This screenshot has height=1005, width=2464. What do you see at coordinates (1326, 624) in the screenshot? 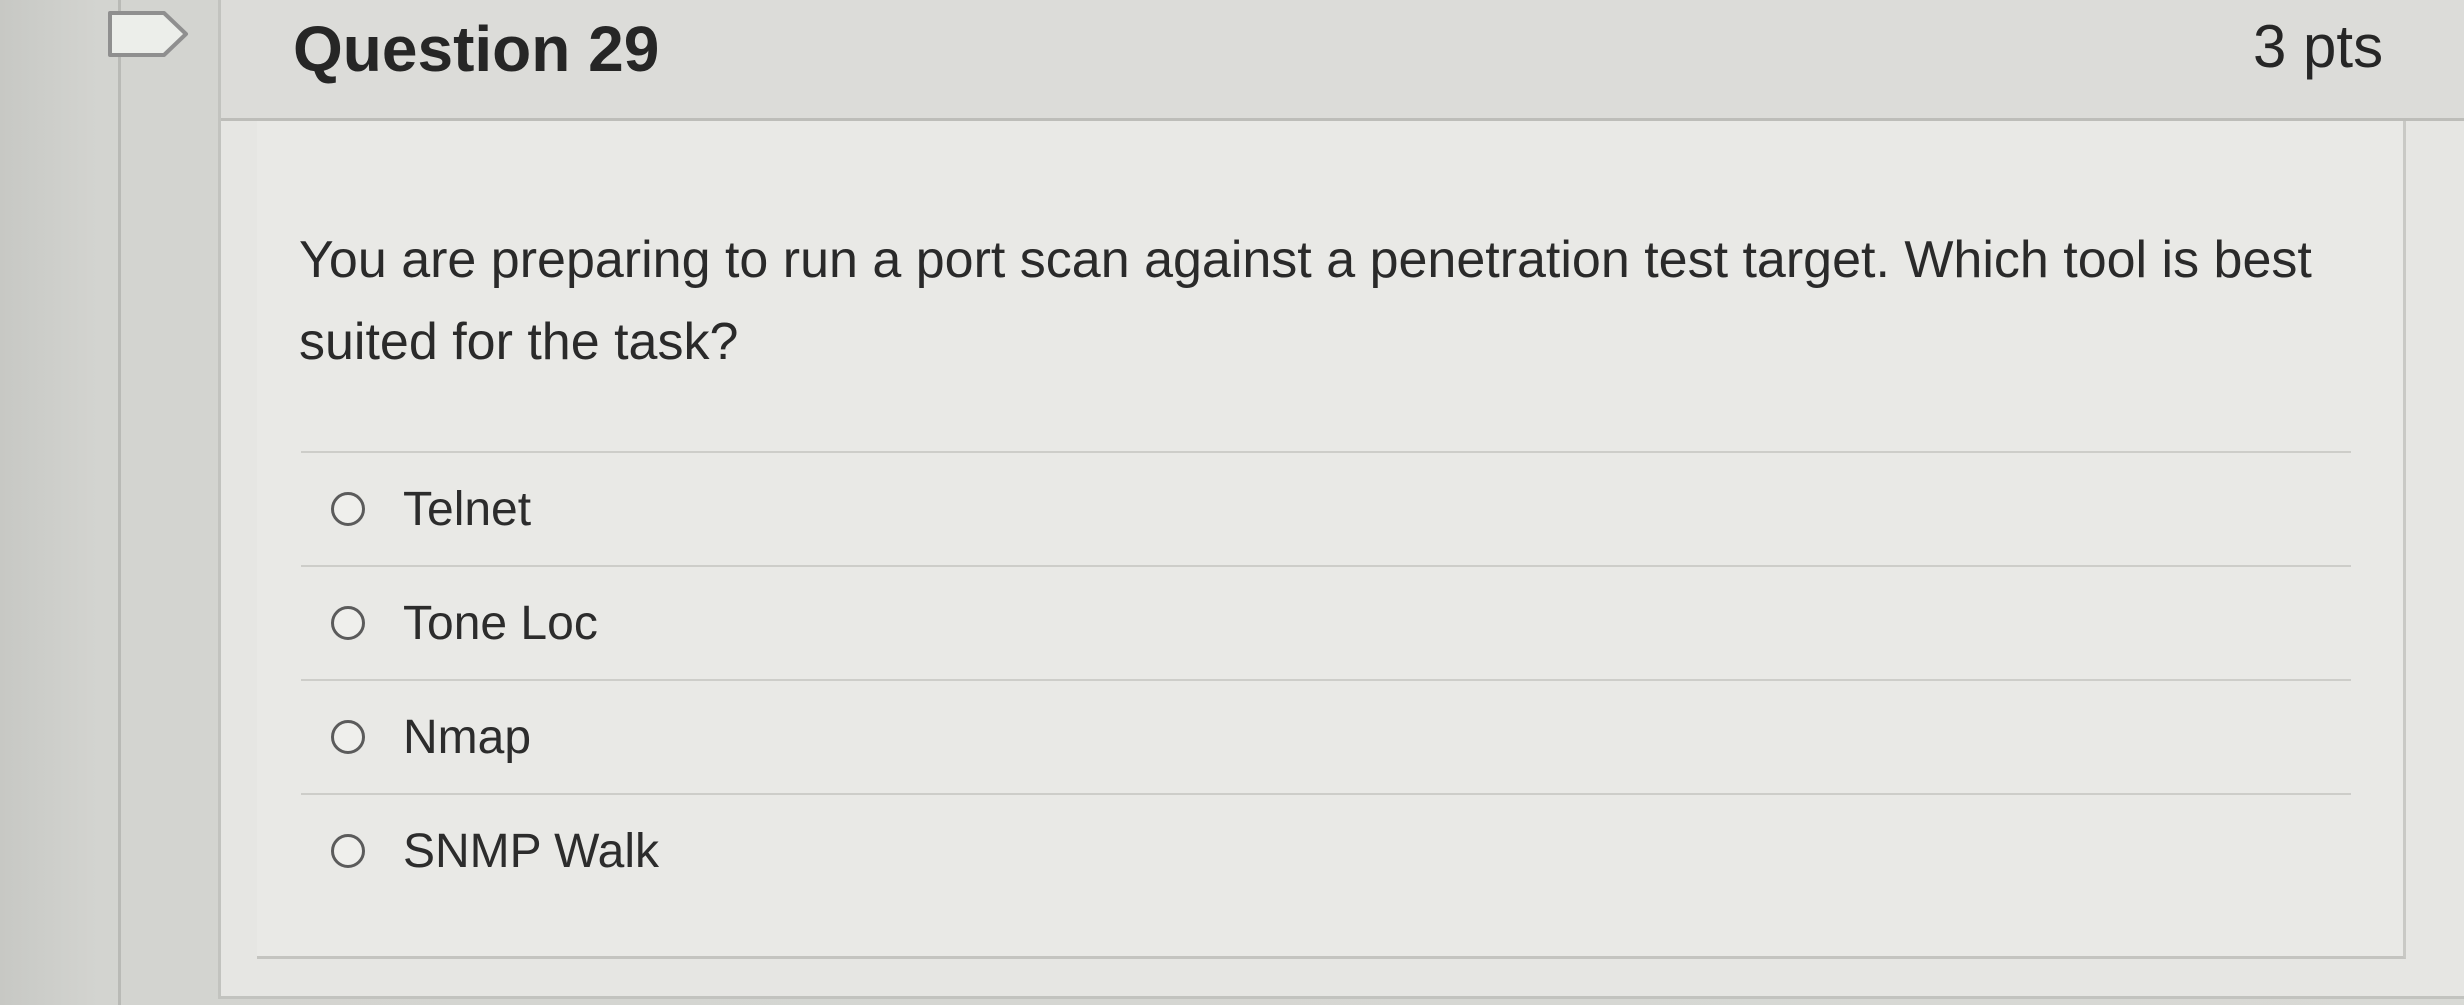
I see `answer-option-tone-loc: Tone Loc` at bounding box center [1326, 624].